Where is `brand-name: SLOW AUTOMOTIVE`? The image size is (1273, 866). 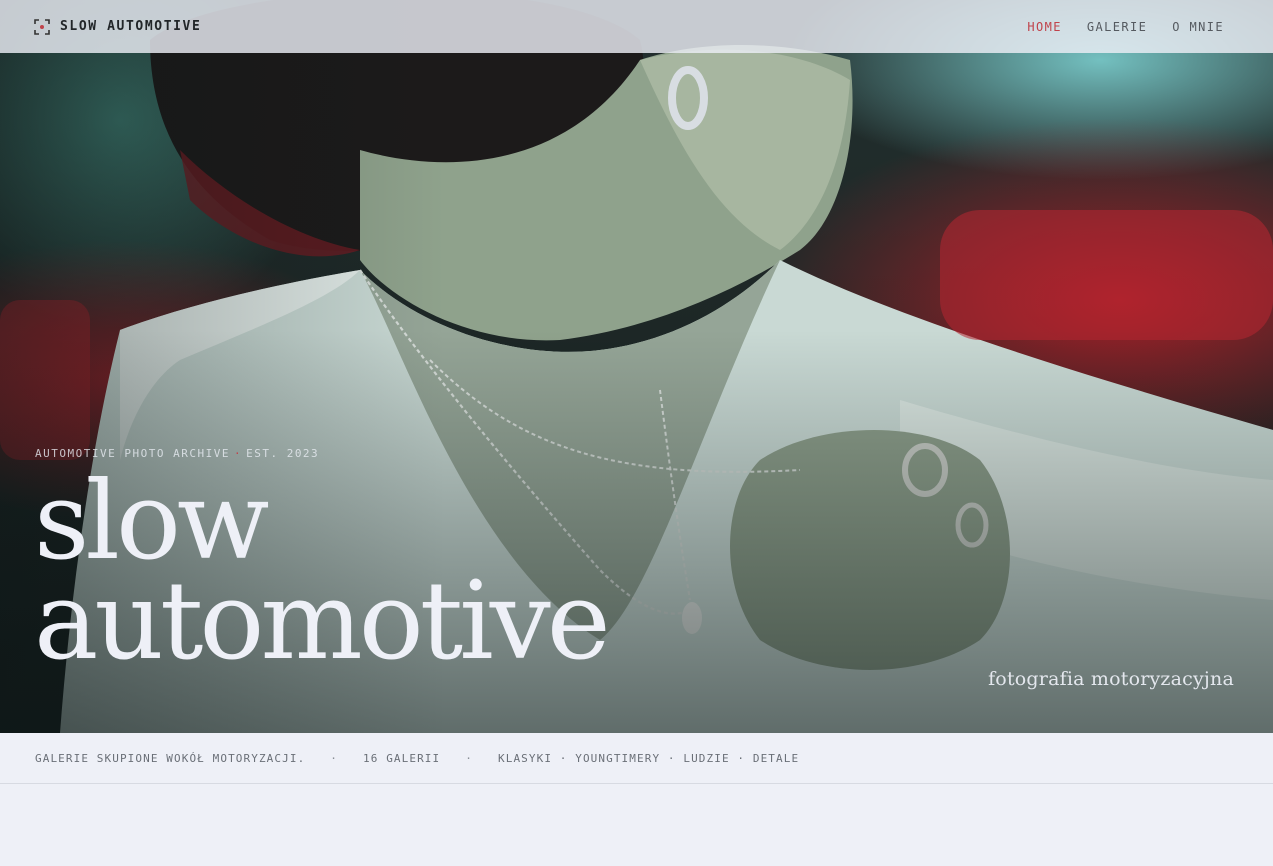
brand-name: SLOW AUTOMOTIVE is located at coordinates (131, 26).